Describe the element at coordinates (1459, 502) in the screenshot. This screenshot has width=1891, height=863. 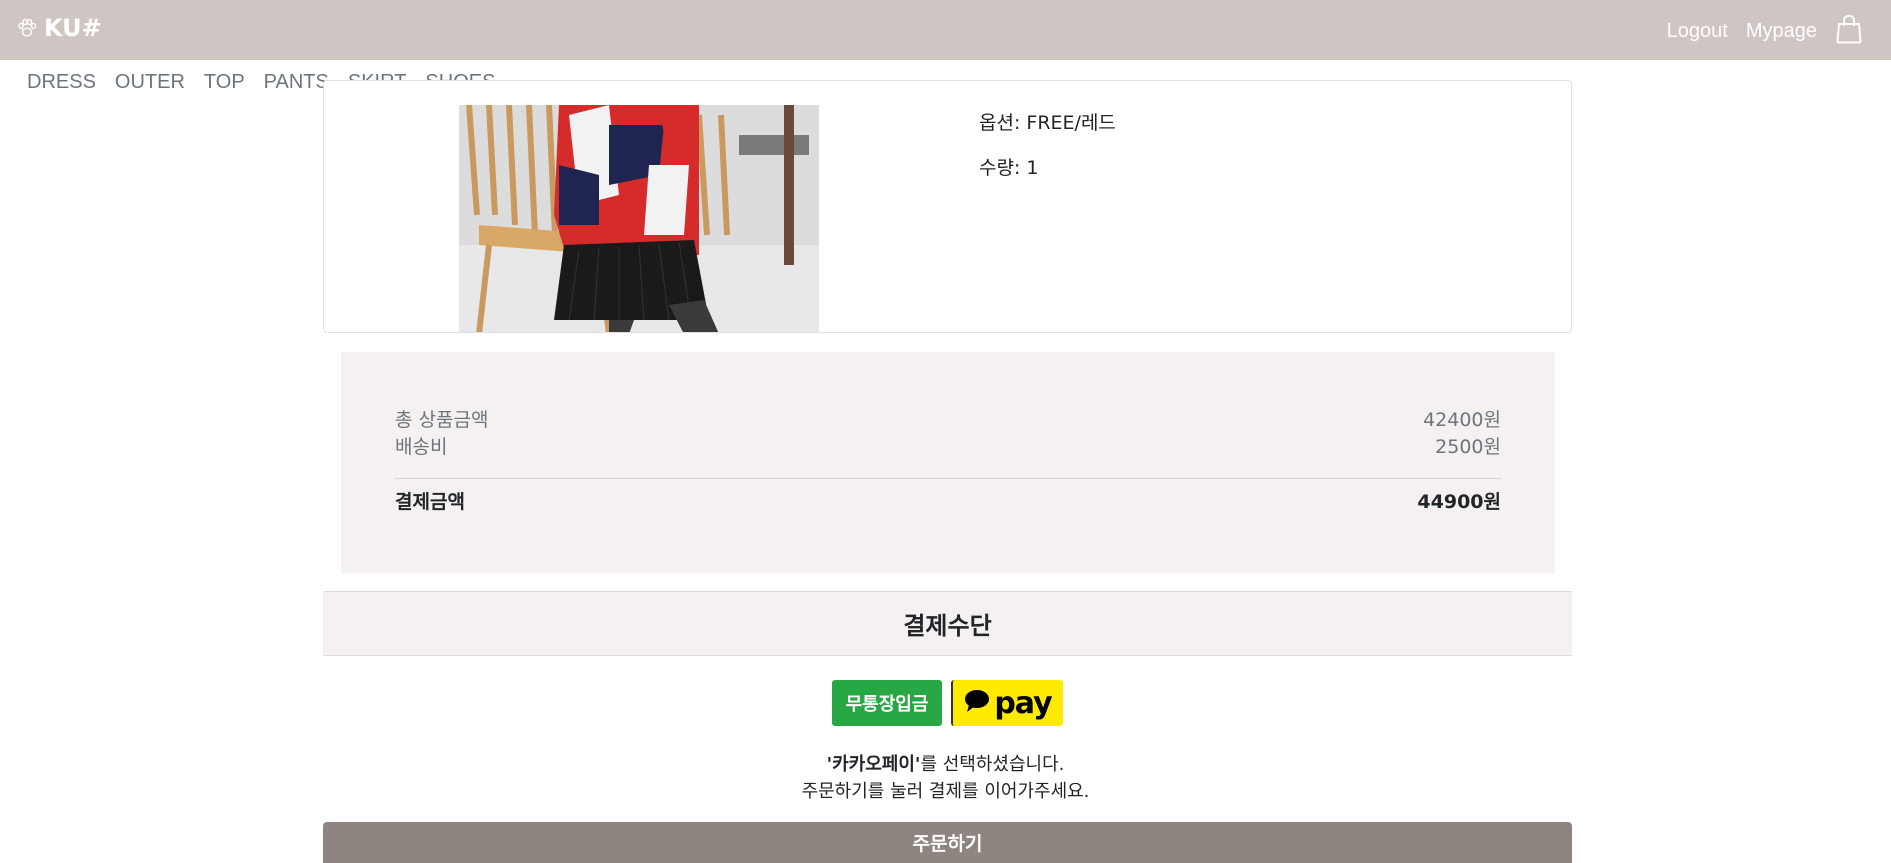
I see `total-value: 44900원` at that location.